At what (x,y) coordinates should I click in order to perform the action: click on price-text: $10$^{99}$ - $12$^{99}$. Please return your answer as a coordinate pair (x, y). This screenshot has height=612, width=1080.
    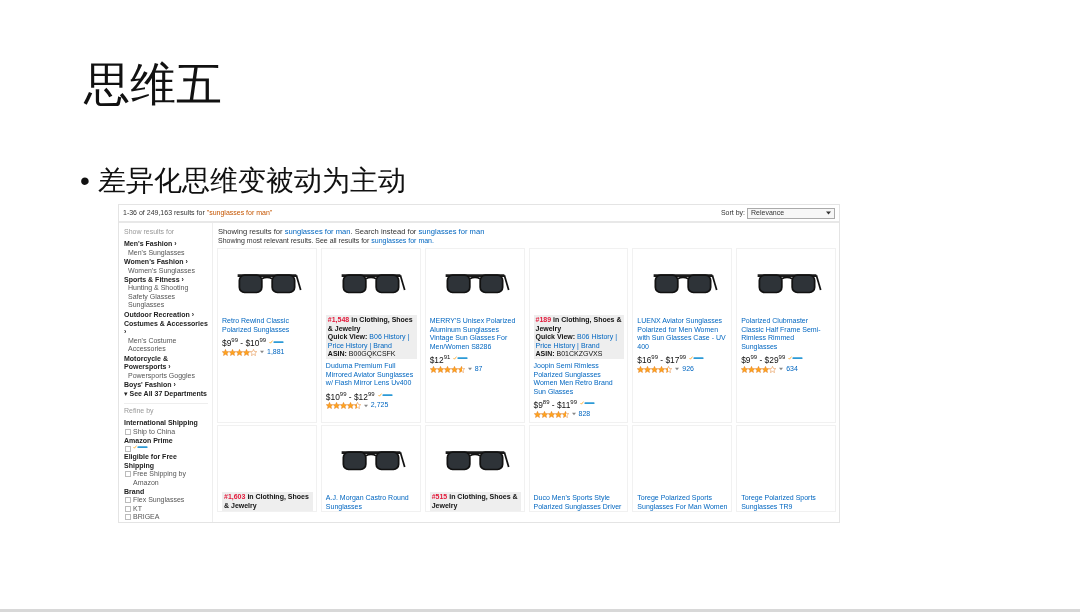
    Looking at the image, I should click on (350, 395).